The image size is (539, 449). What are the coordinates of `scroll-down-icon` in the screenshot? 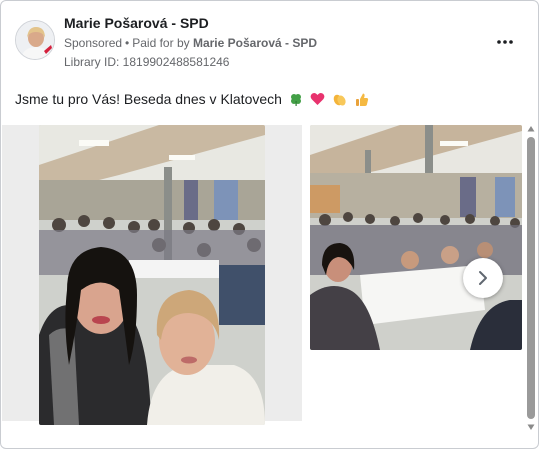 It's located at (531, 427).